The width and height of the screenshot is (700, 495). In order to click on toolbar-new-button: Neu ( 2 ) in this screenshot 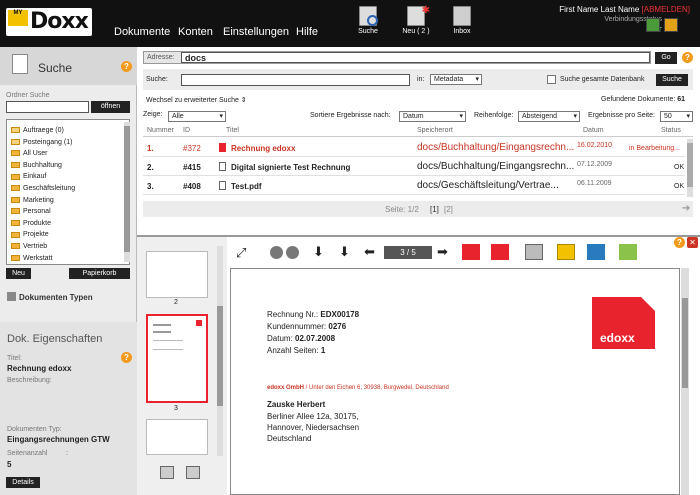, I will do `click(416, 20)`.